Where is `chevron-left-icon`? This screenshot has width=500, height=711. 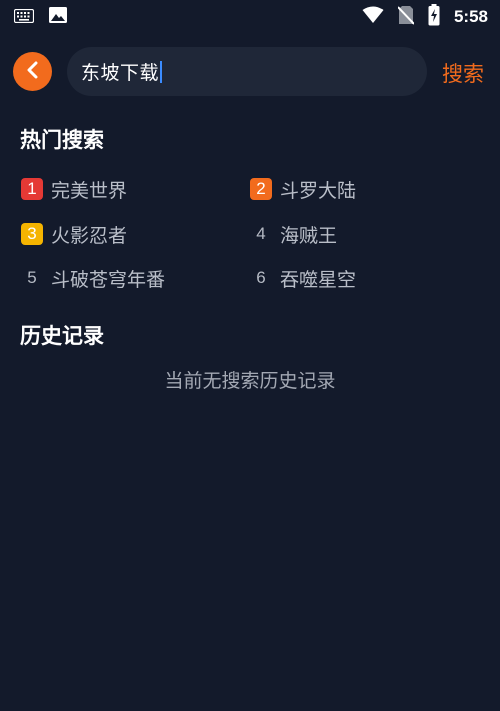 chevron-left-icon is located at coordinates (33, 72).